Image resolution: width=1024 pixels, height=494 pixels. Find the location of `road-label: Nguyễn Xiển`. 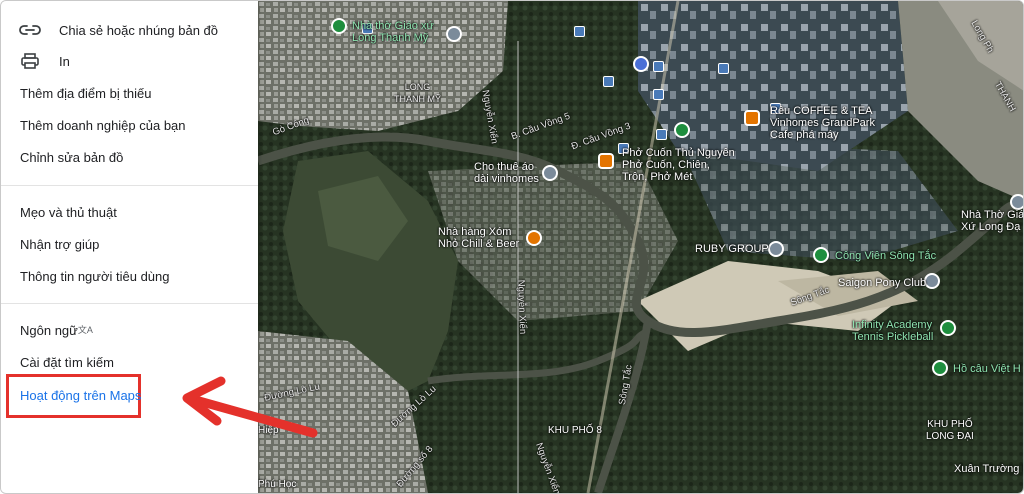

road-label: Nguyễn Xiển is located at coordinates (522, 307).